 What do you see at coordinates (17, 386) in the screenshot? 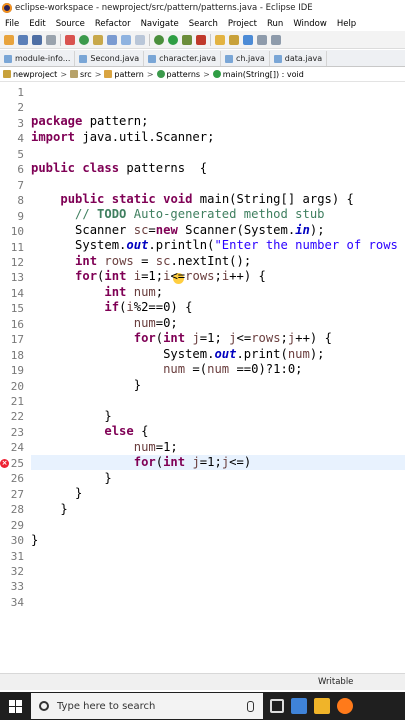
I see `line-number: 20` at bounding box center [17, 386].